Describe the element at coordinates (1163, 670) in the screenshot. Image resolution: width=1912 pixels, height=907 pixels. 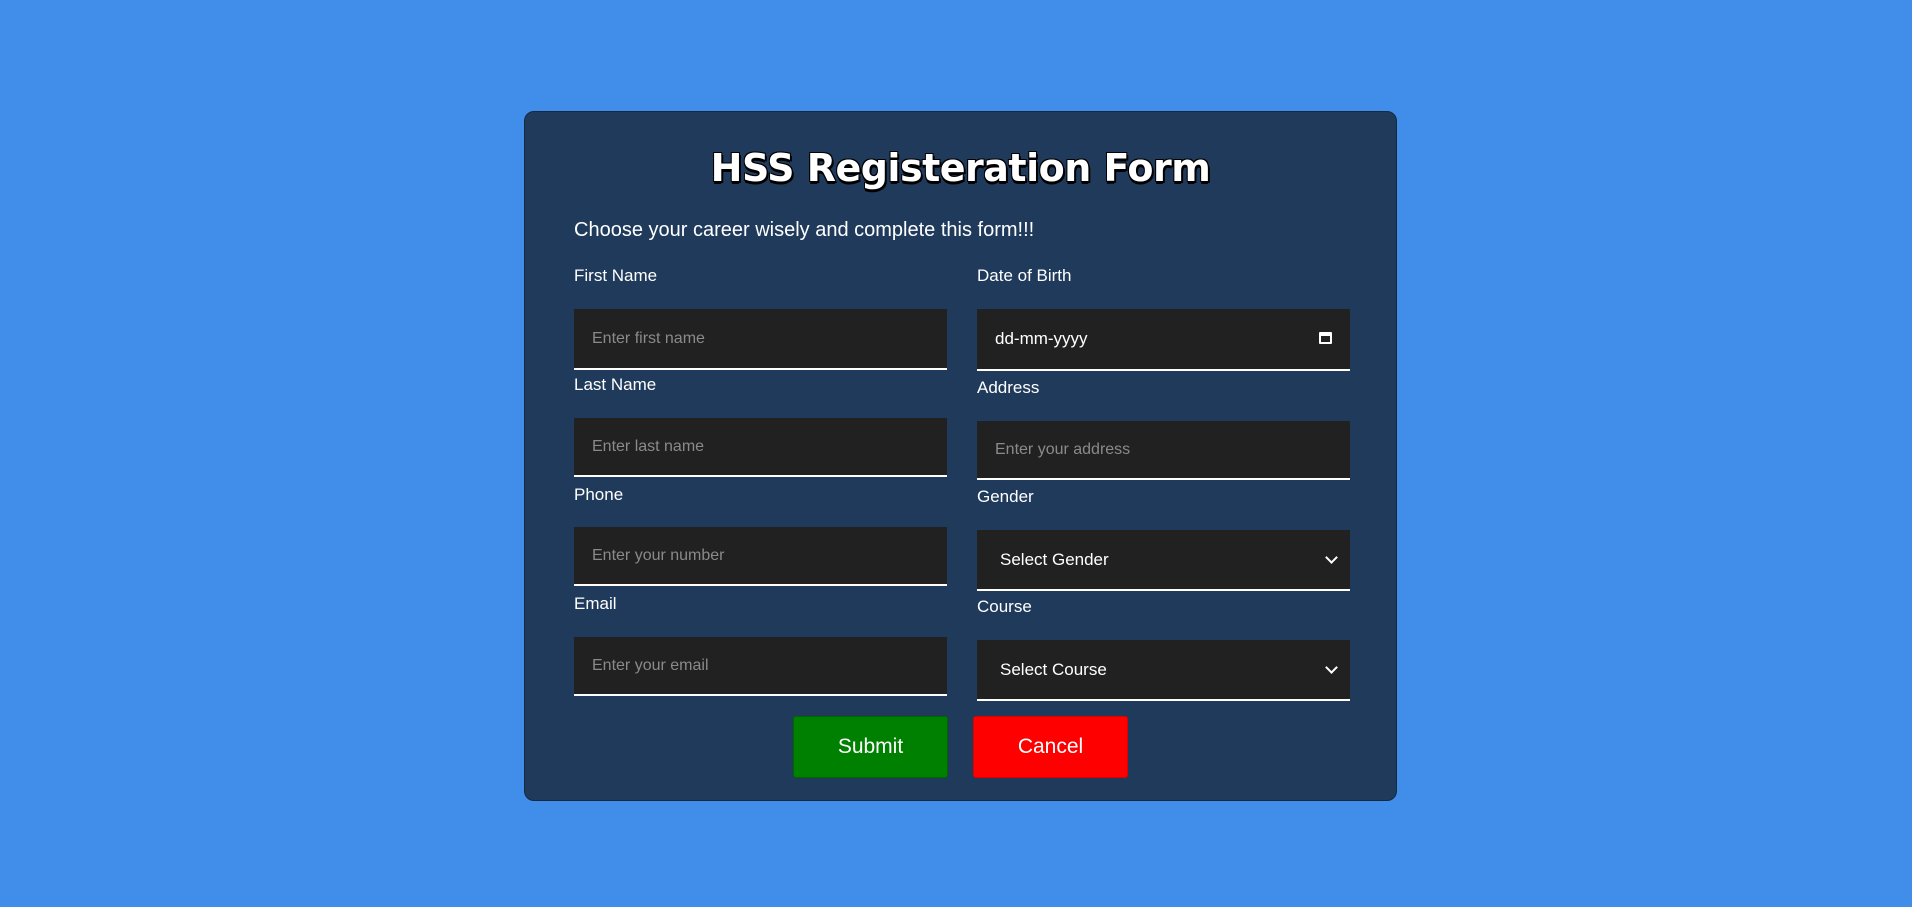
I see `course-select: Select Course` at that location.